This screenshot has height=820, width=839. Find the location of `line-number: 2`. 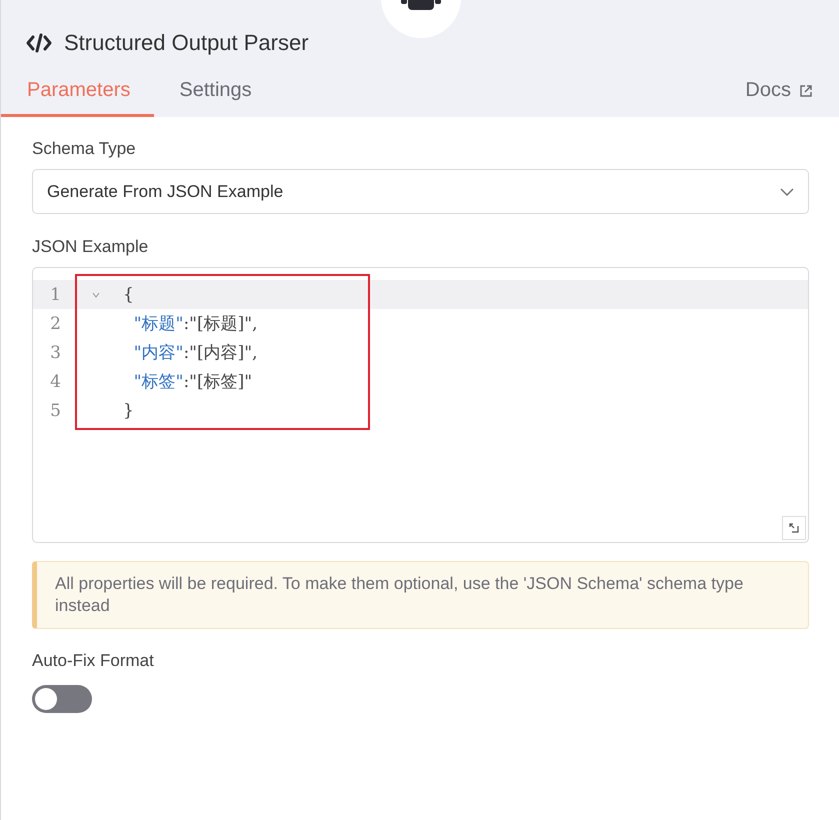

line-number: 2 is located at coordinates (55, 324).